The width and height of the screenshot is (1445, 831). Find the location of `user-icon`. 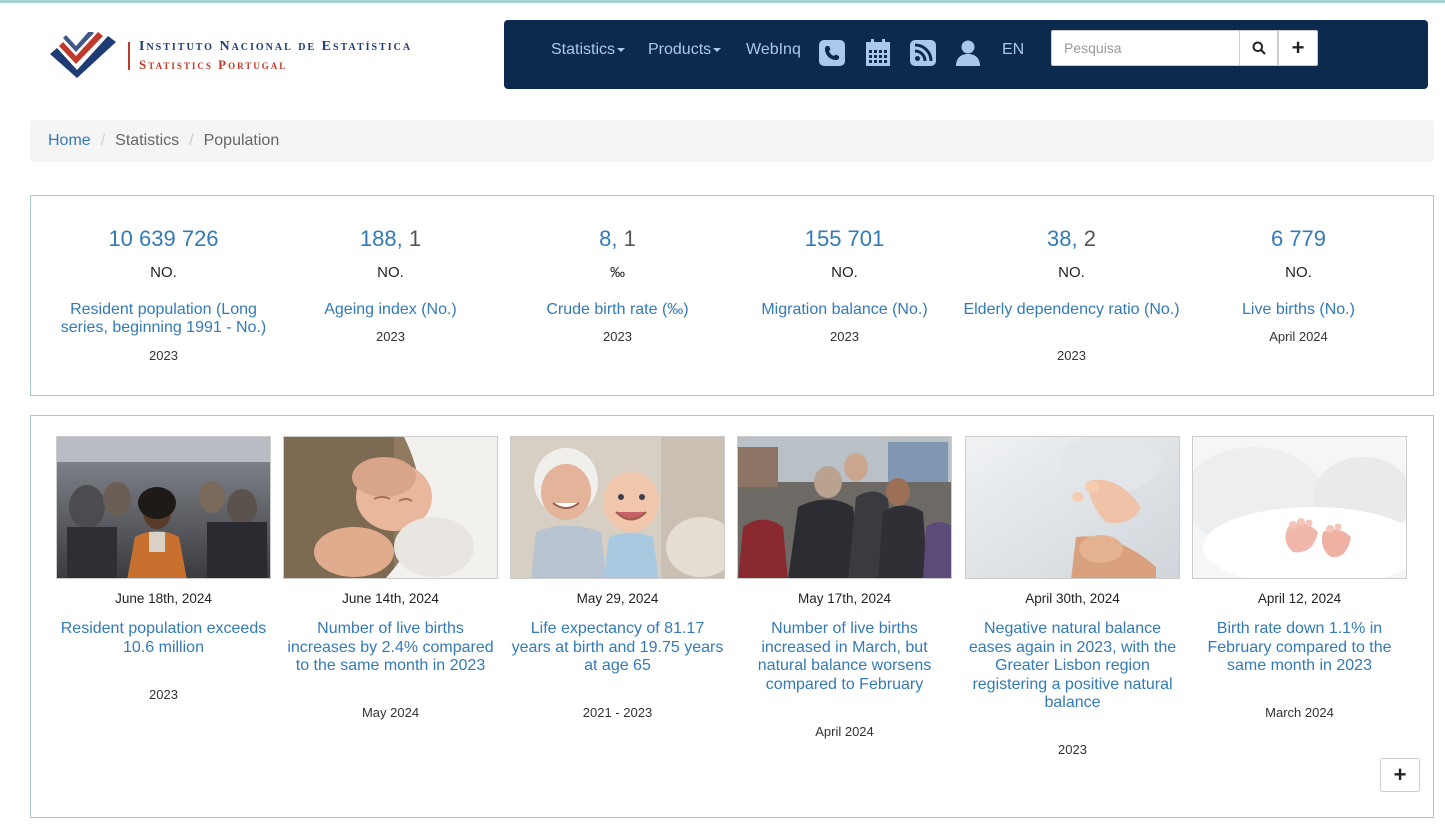

user-icon is located at coordinates (968, 53).